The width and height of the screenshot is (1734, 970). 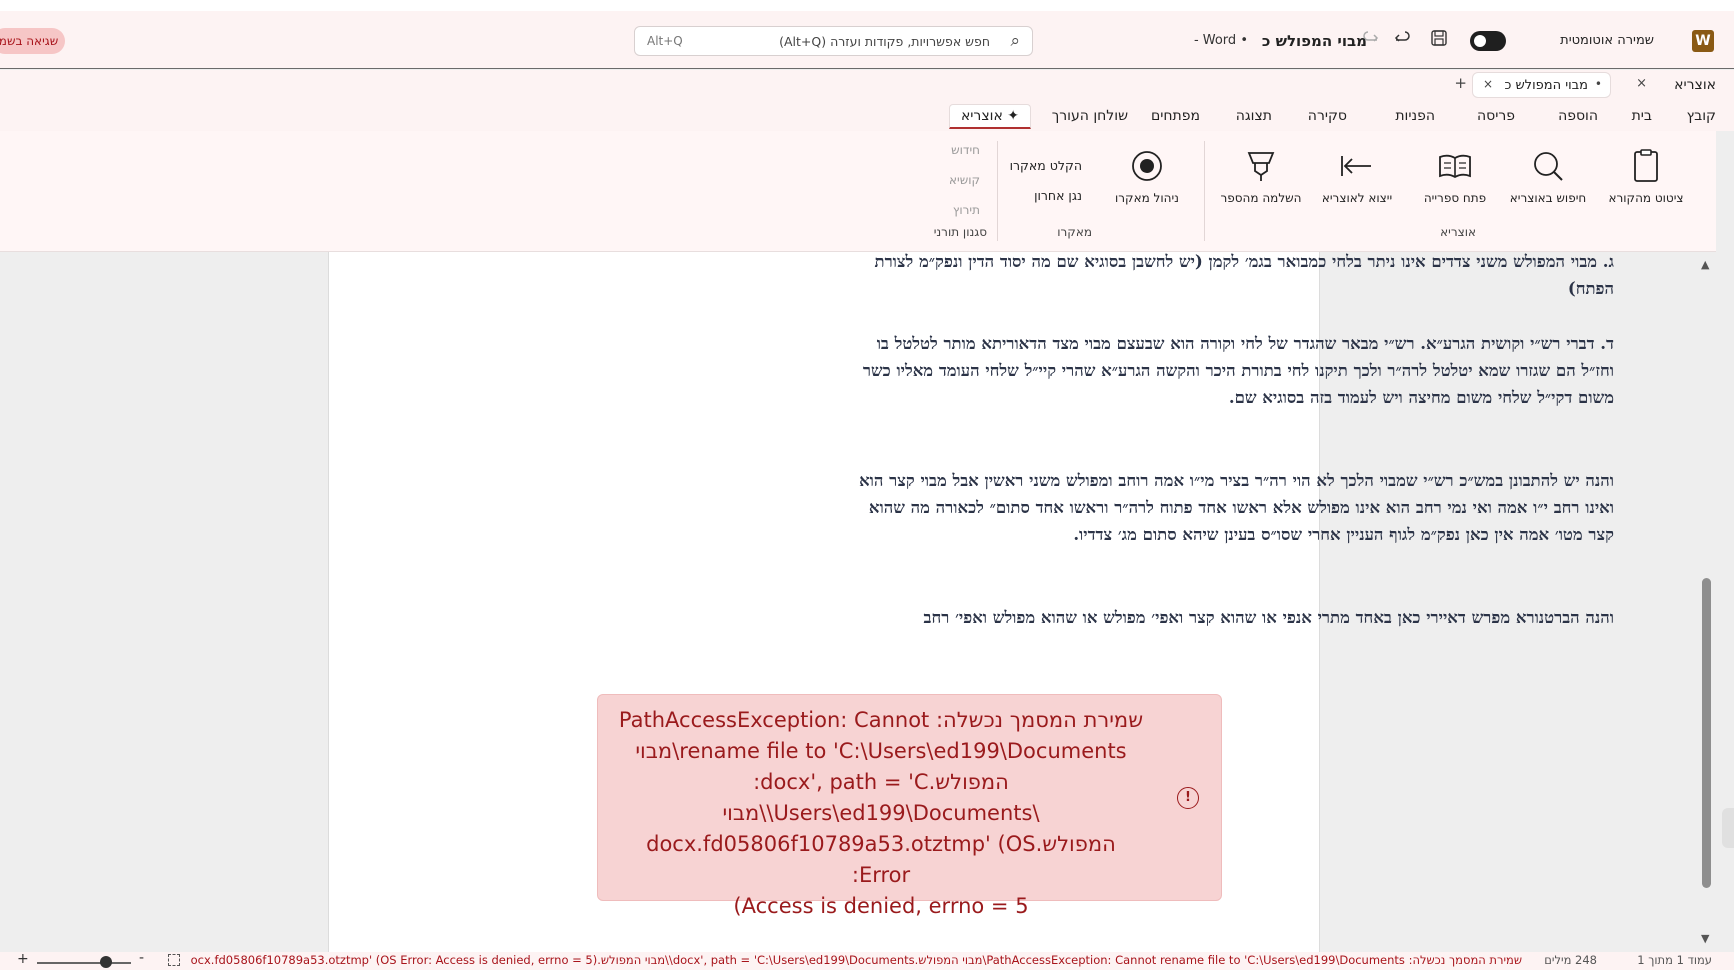 I want to click on error-line: המפולש.docx', path = 'C:, so click(x=881, y=782).